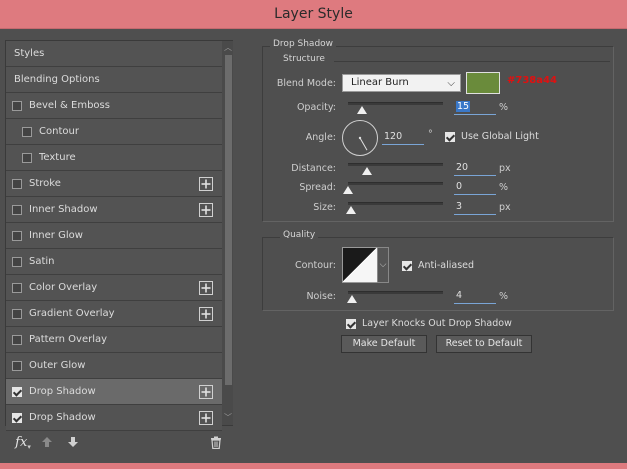  I want to click on opacity-input: 15, so click(475, 107).